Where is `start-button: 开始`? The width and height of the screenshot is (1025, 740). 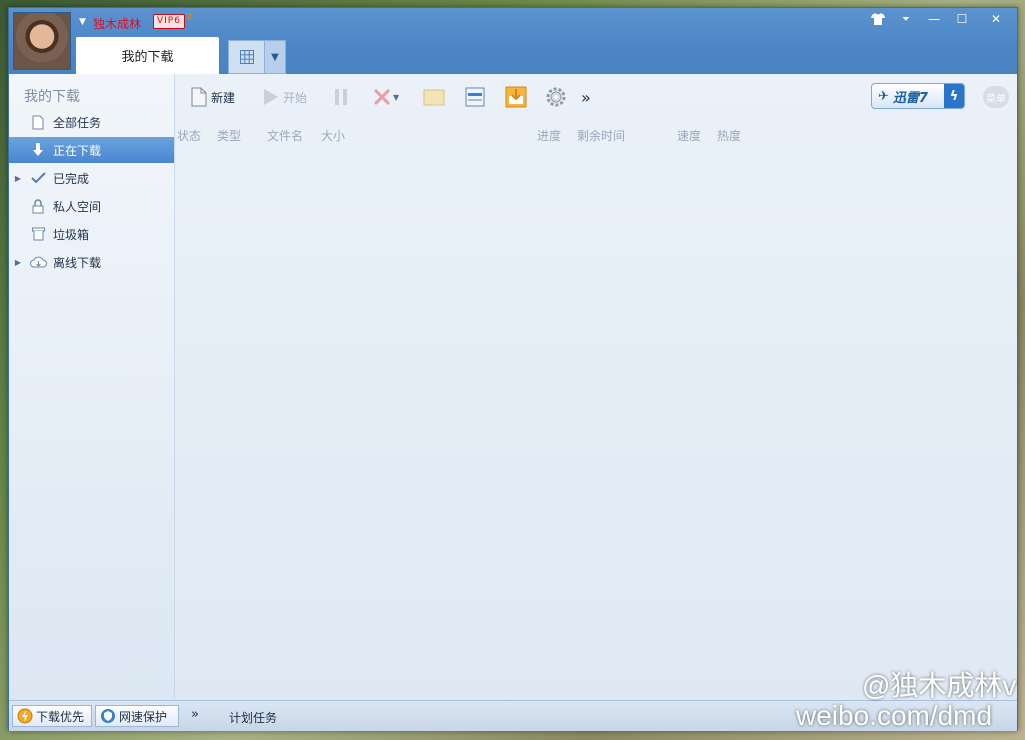
start-button: 开始 is located at coordinates (285, 97).